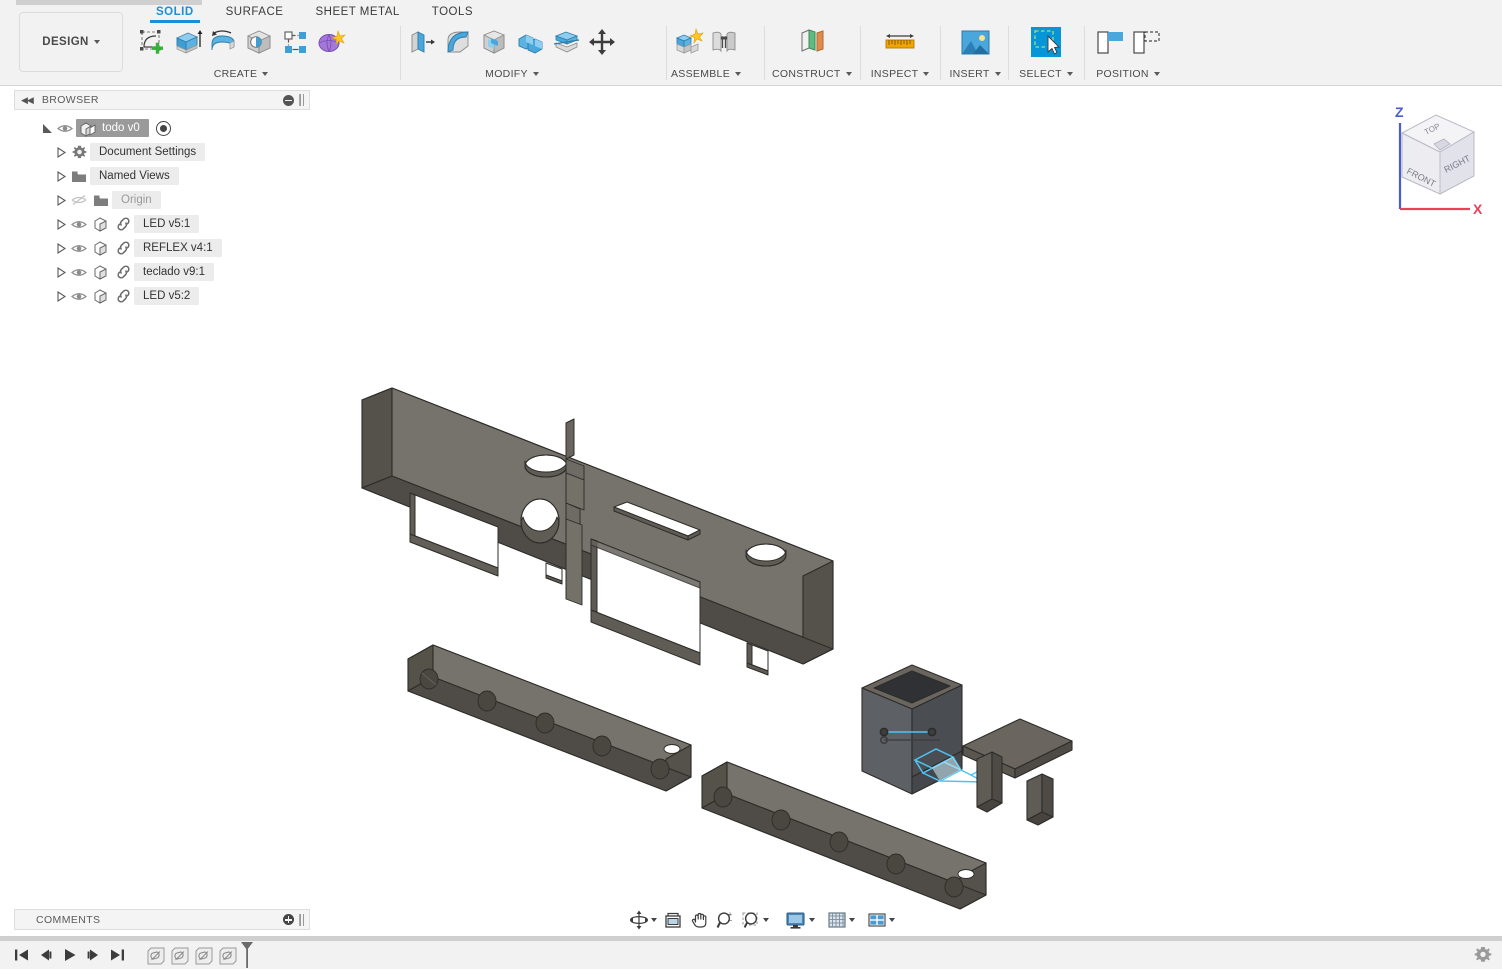 Image resolution: width=1502 pixels, height=969 pixels. I want to click on shell-icon, so click(494, 42).